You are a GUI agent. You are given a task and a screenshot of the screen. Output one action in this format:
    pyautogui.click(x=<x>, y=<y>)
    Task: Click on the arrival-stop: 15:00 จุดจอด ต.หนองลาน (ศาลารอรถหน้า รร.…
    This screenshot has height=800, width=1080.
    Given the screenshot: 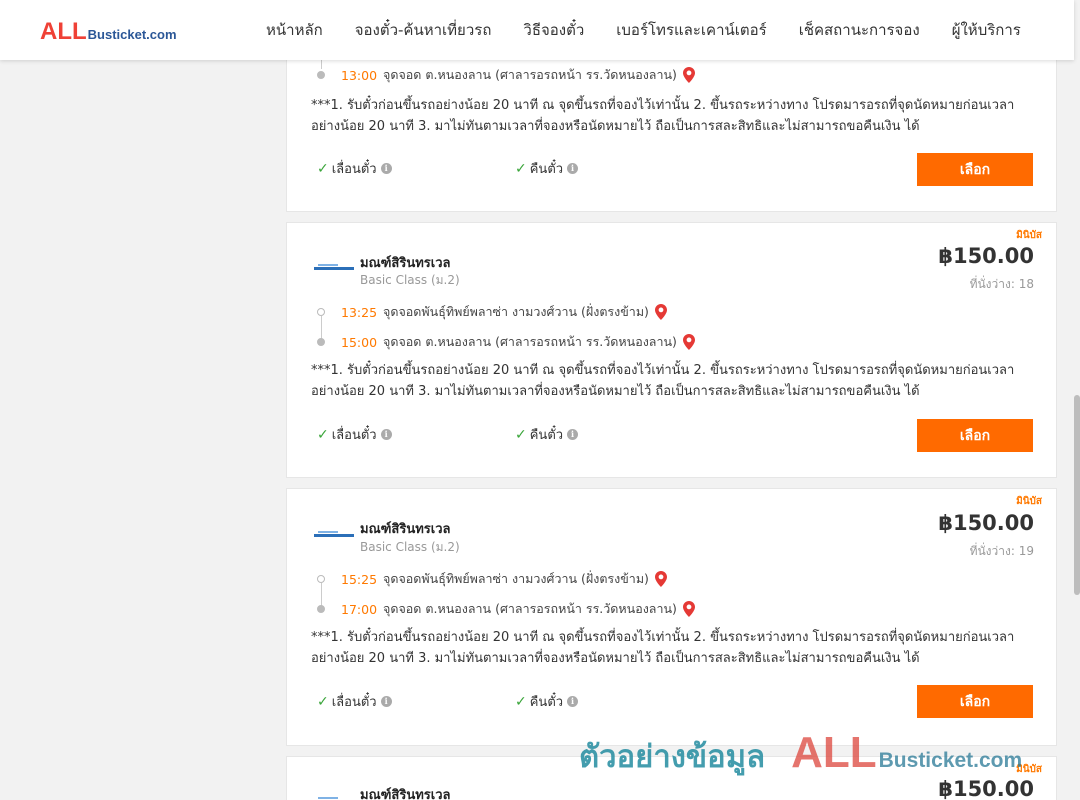 What is the action you would take?
    pyautogui.click(x=506, y=342)
    